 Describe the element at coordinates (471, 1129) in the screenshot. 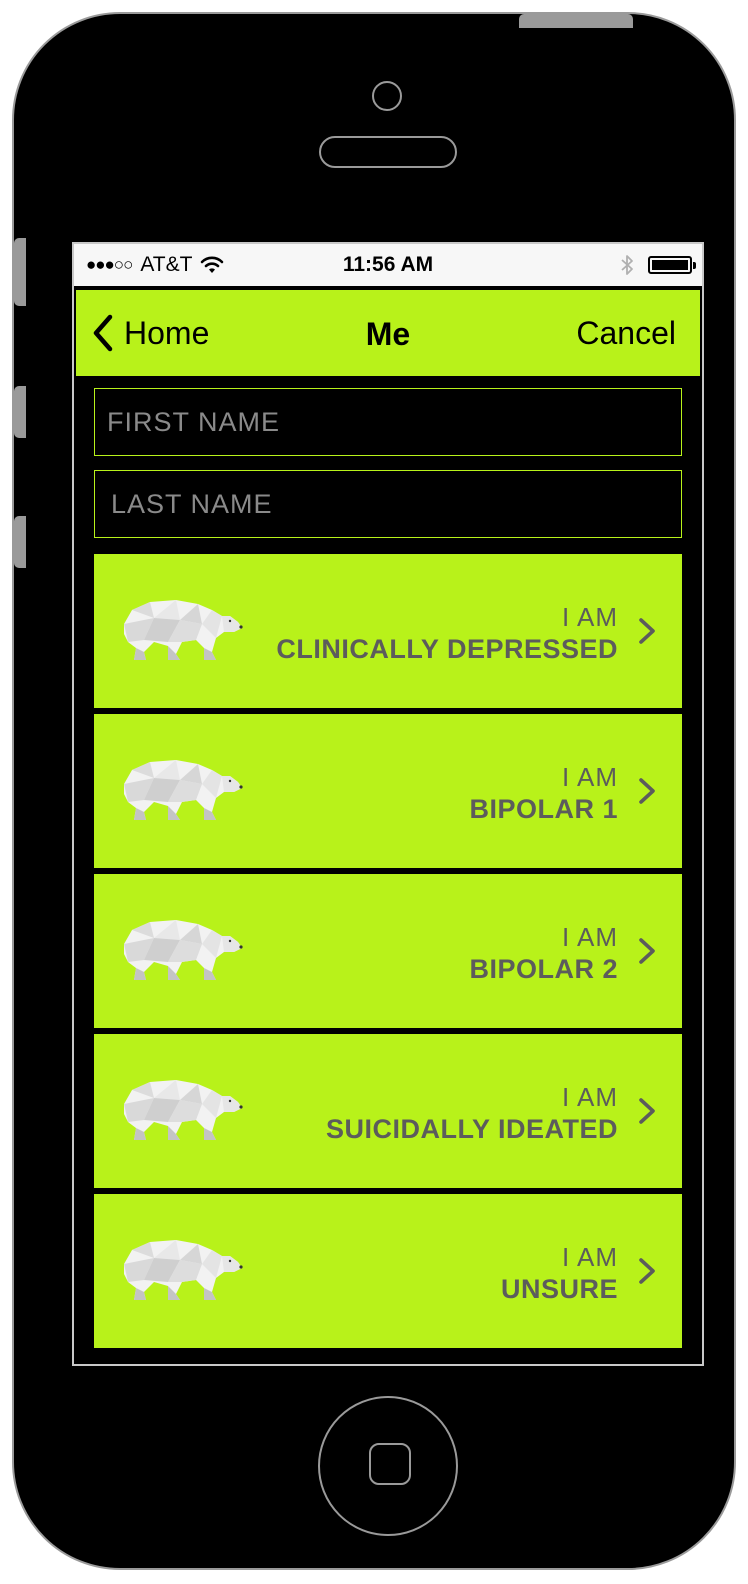

I see `option-label: SUICIDALLY IDEATED` at that location.